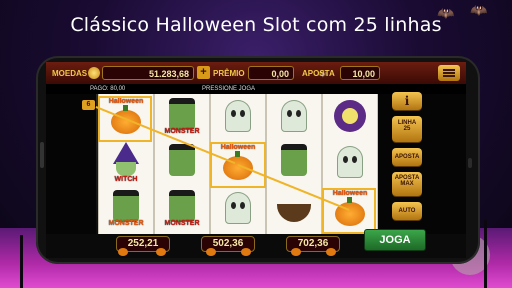  I want to click on symbol-witch-moon, so click(350, 118).